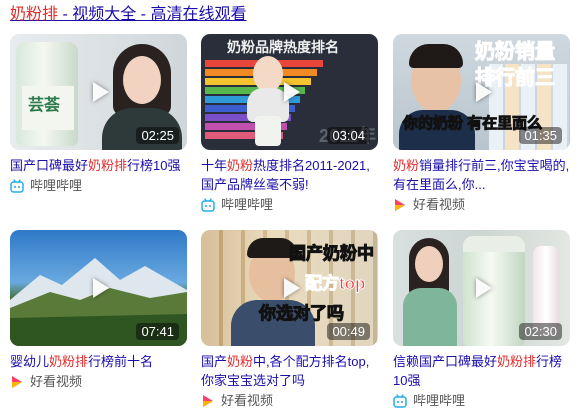 This screenshot has width=582, height=410. Describe the element at coordinates (268, 131) in the screenshot. I see `can-image` at that location.